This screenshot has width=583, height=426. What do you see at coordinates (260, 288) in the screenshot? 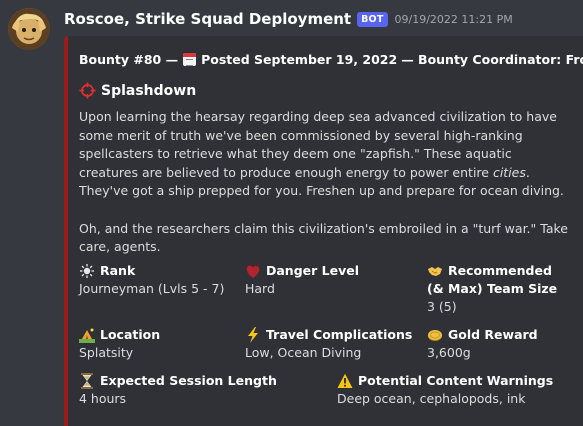
I see `field-value-danger-level: Hard` at bounding box center [260, 288].